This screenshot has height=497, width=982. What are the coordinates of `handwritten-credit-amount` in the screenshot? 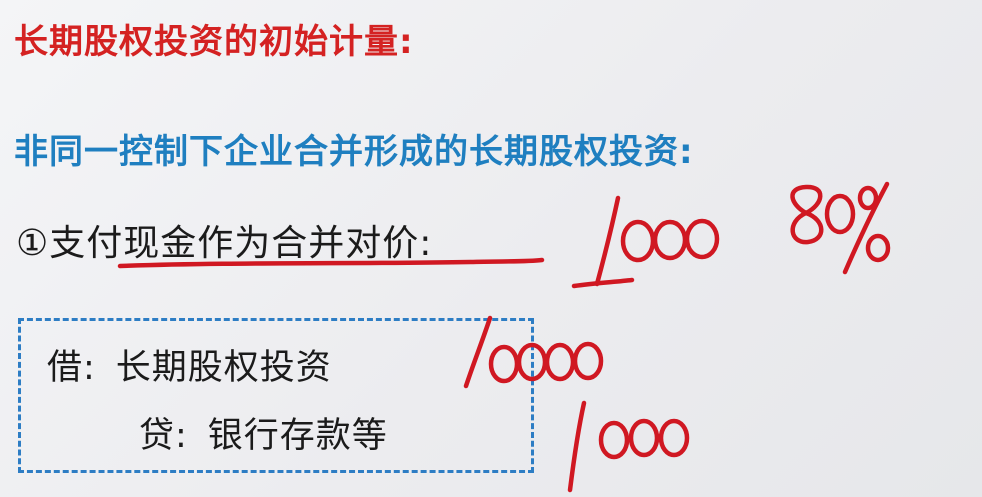 It's located at (628, 446).